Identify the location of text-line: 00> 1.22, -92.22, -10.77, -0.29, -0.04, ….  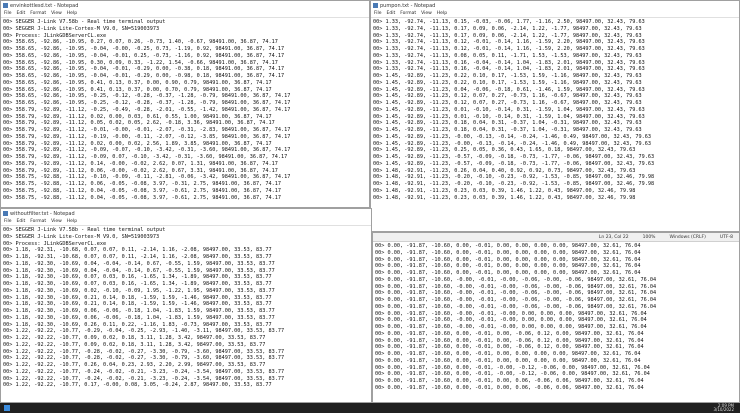
(144, 331).